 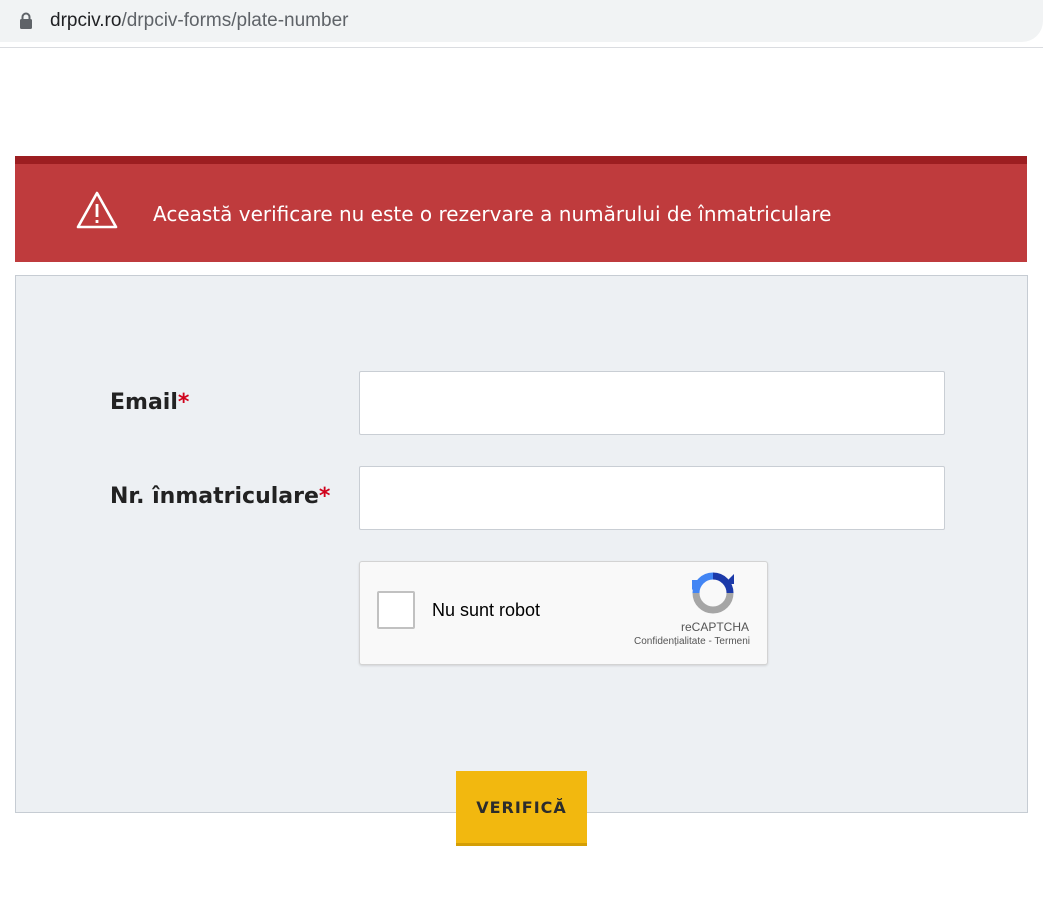 I want to click on plate-number-label-text: Nr. înmatriculare, so click(x=214, y=496).